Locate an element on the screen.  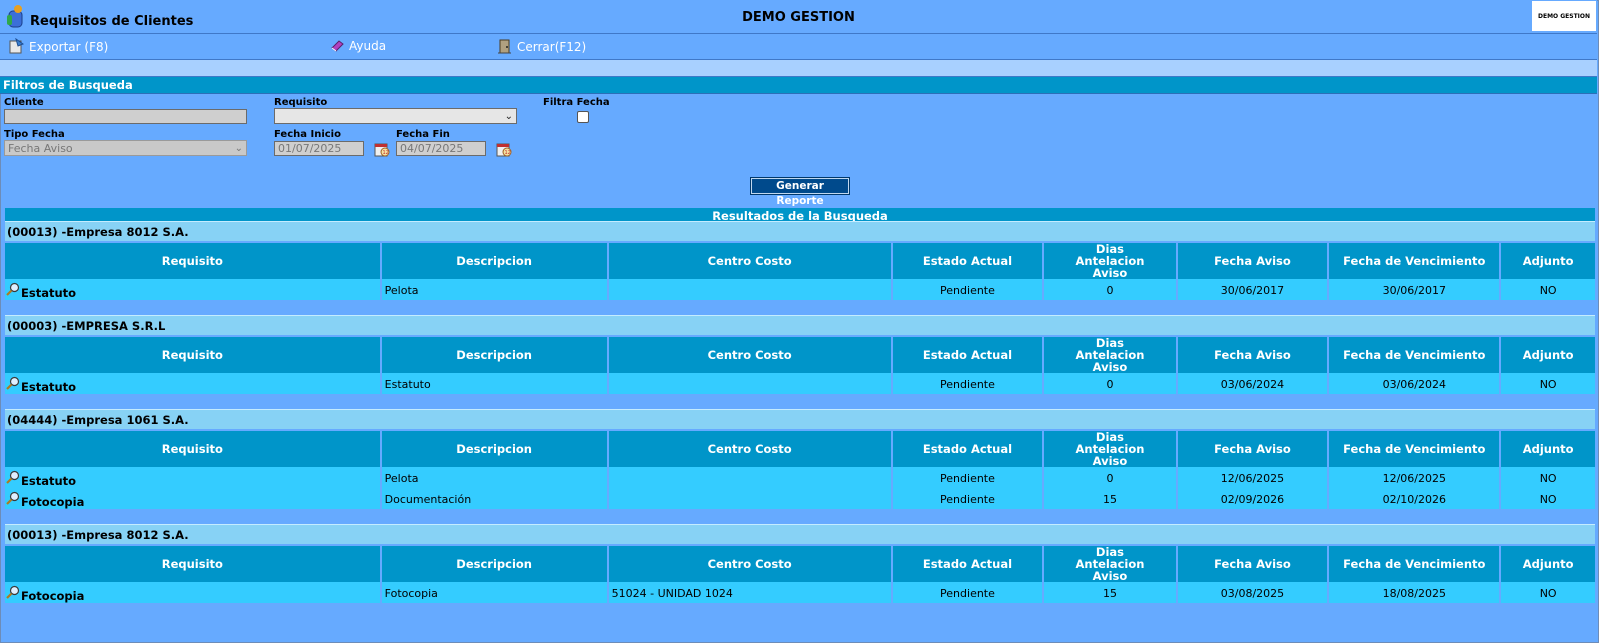
col-fecha-aviso-cell: 30/06/2017 is located at coordinates (1252, 289).